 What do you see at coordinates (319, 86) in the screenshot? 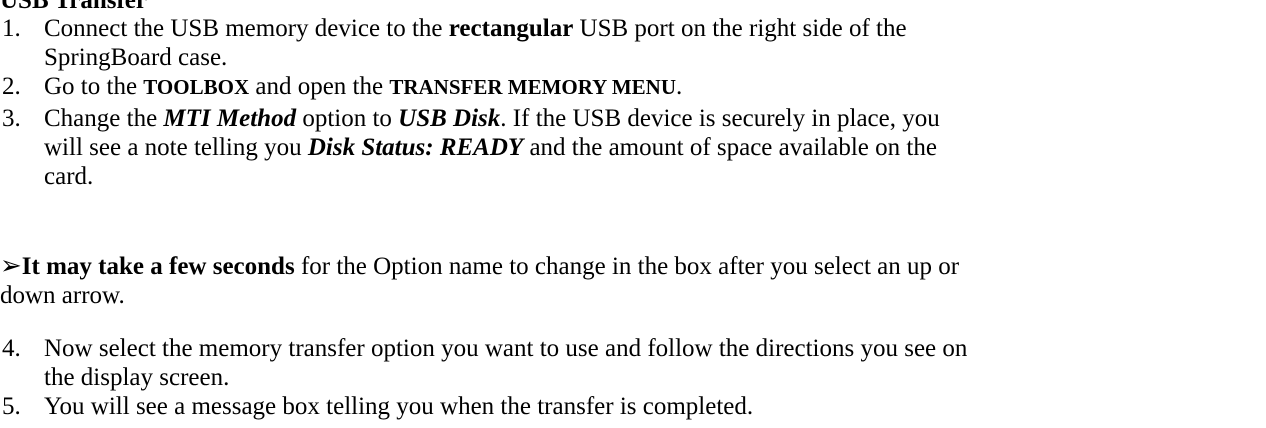
I see `text-run: and open the` at bounding box center [319, 86].